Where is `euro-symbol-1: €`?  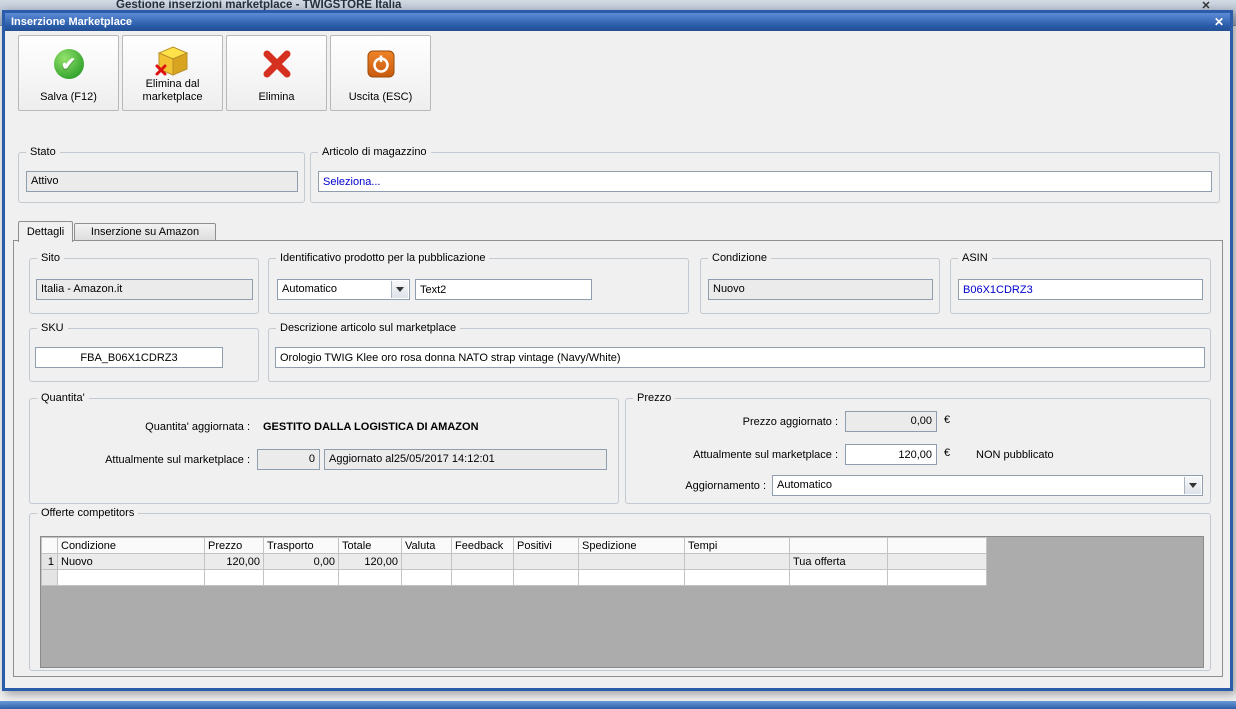 euro-symbol-1: € is located at coordinates (947, 420).